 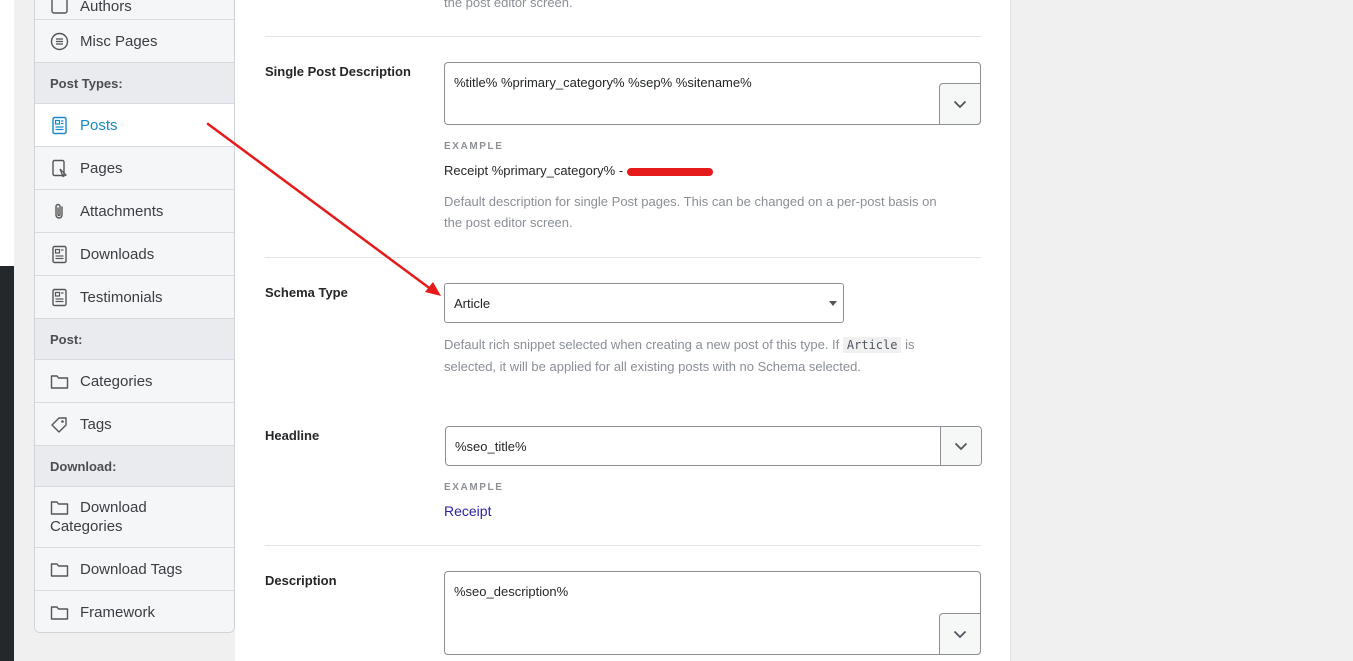 What do you see at coordinates (134, 339) in the screenshot?
I see `section-header-post: Post:` at bounding box center [134, 339].